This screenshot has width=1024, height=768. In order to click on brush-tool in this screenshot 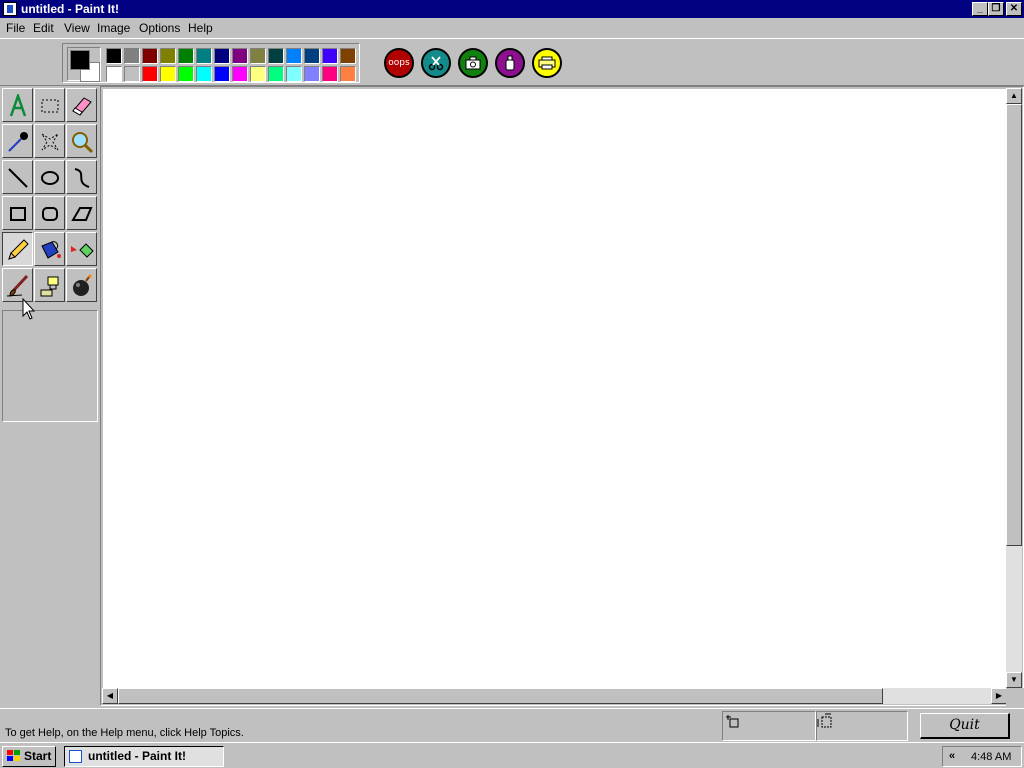, I will do `click(17, 285)`.